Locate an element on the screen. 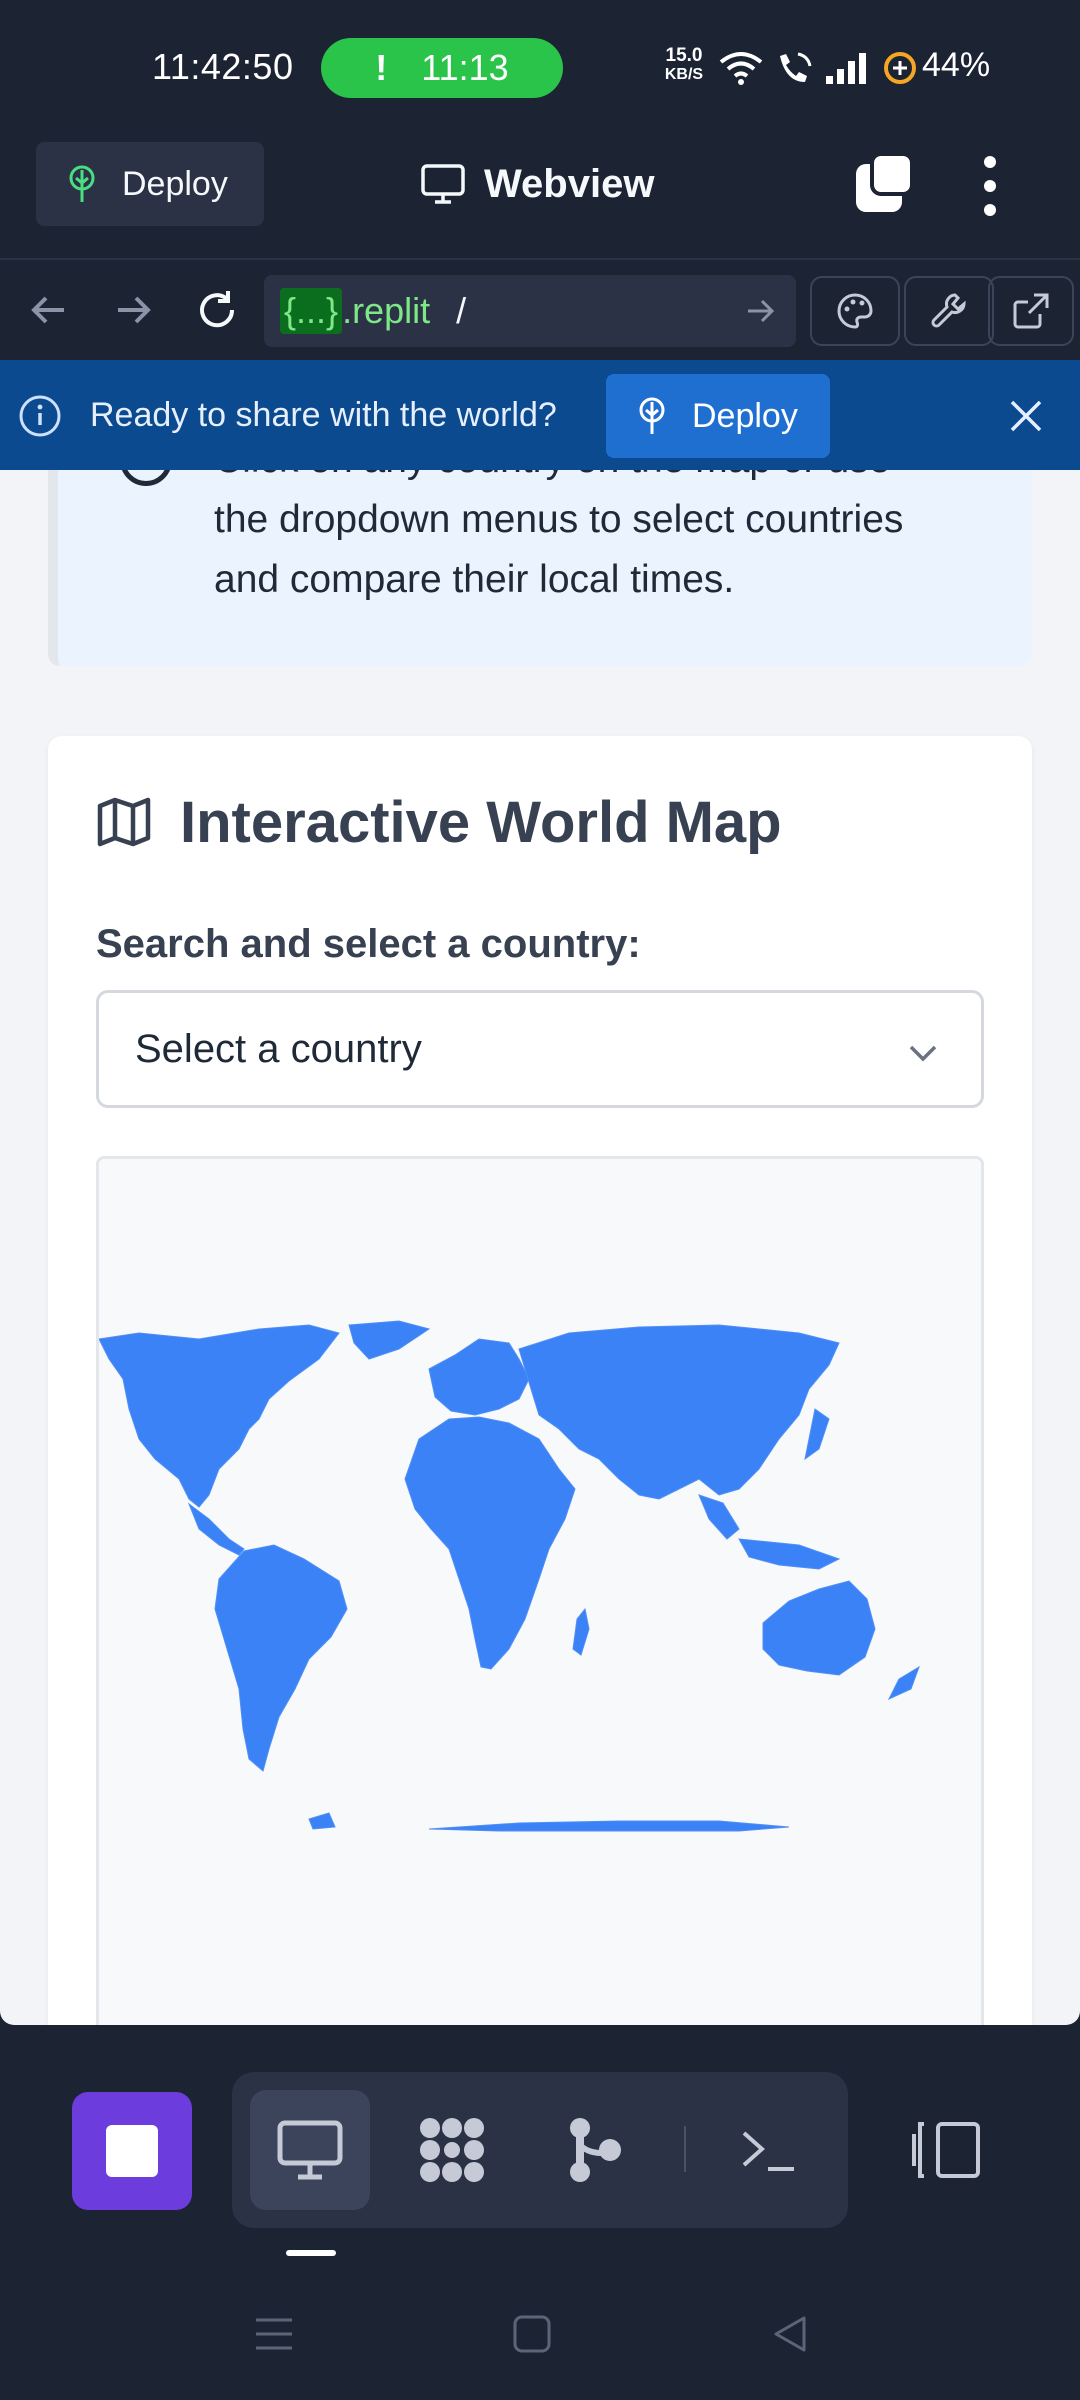 The image size is (1080, 2400). git-icon is located at coordinates (595, 2150).